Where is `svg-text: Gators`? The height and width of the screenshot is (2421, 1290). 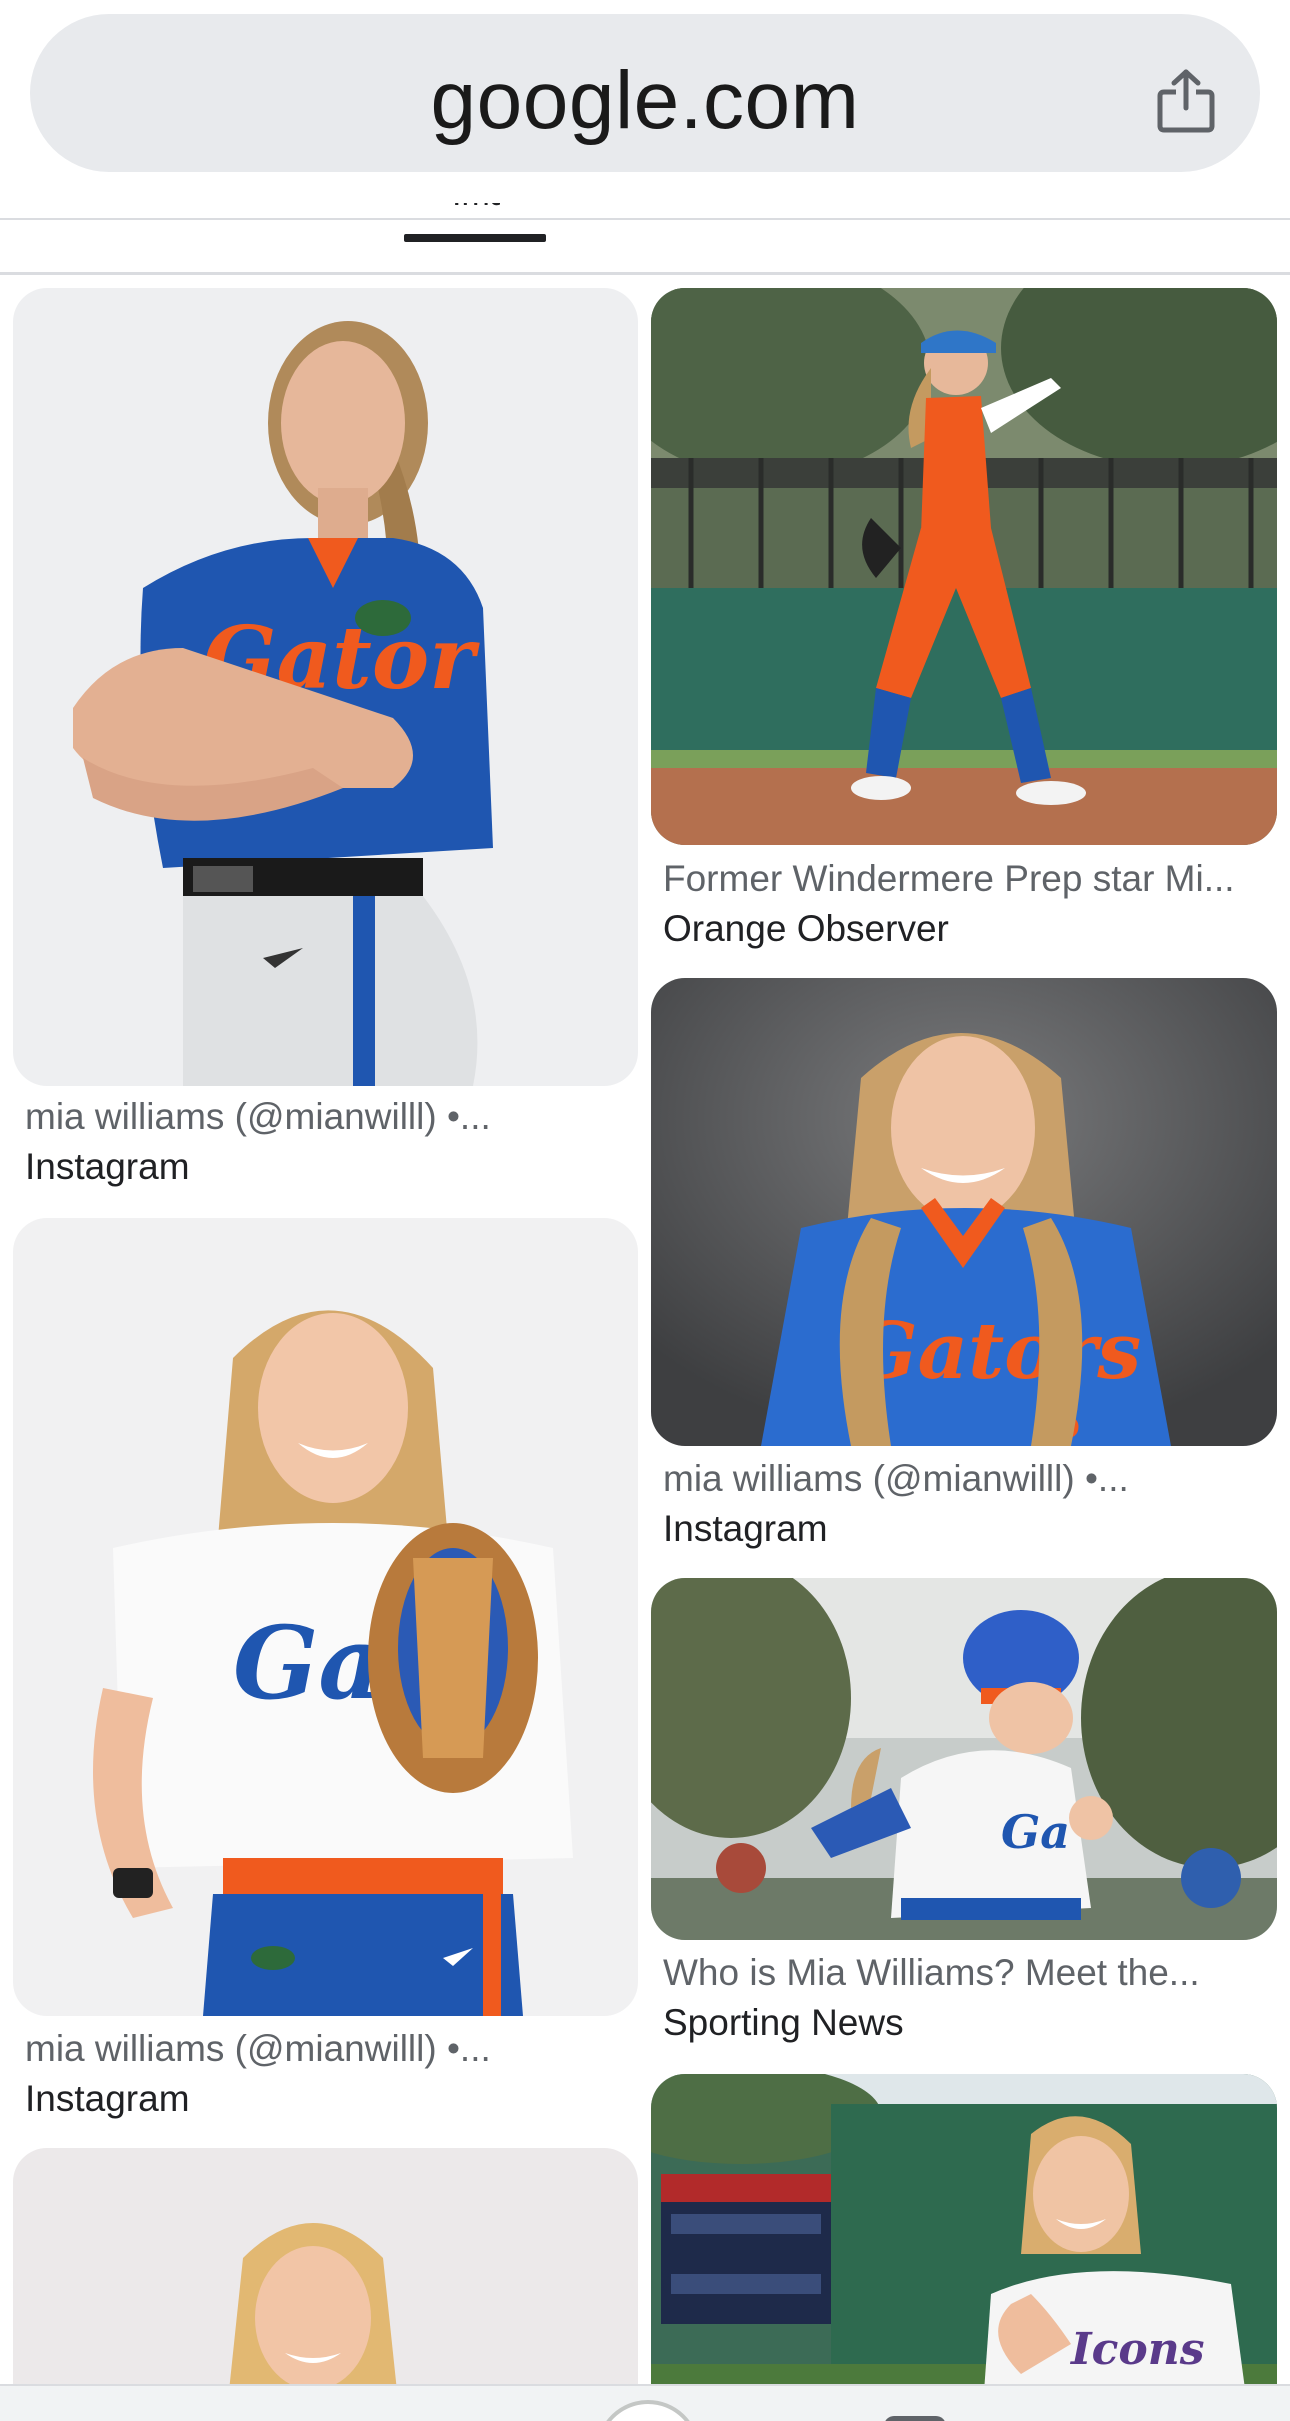 svg-text: Gators is located at coordinates (996, 1351).